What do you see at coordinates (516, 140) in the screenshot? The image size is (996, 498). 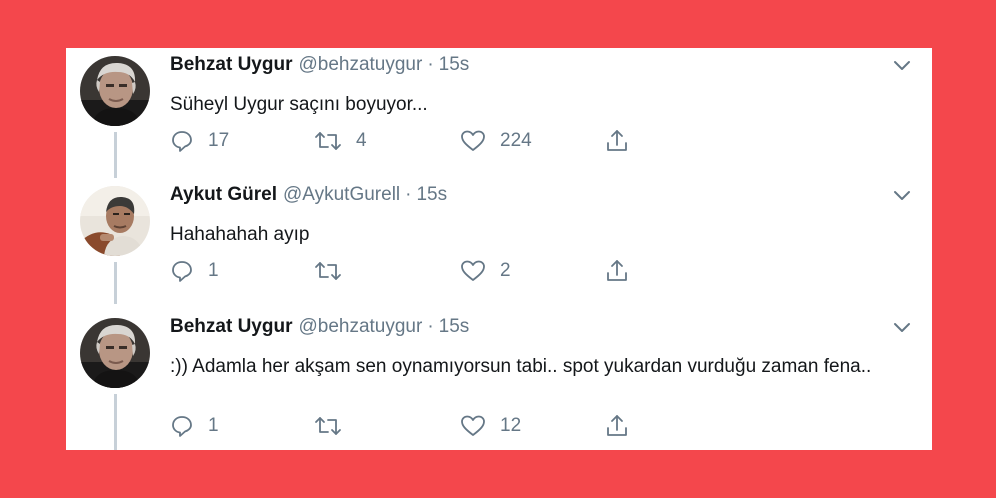 I see `like-count: 224` at bounding box center [516, 140].